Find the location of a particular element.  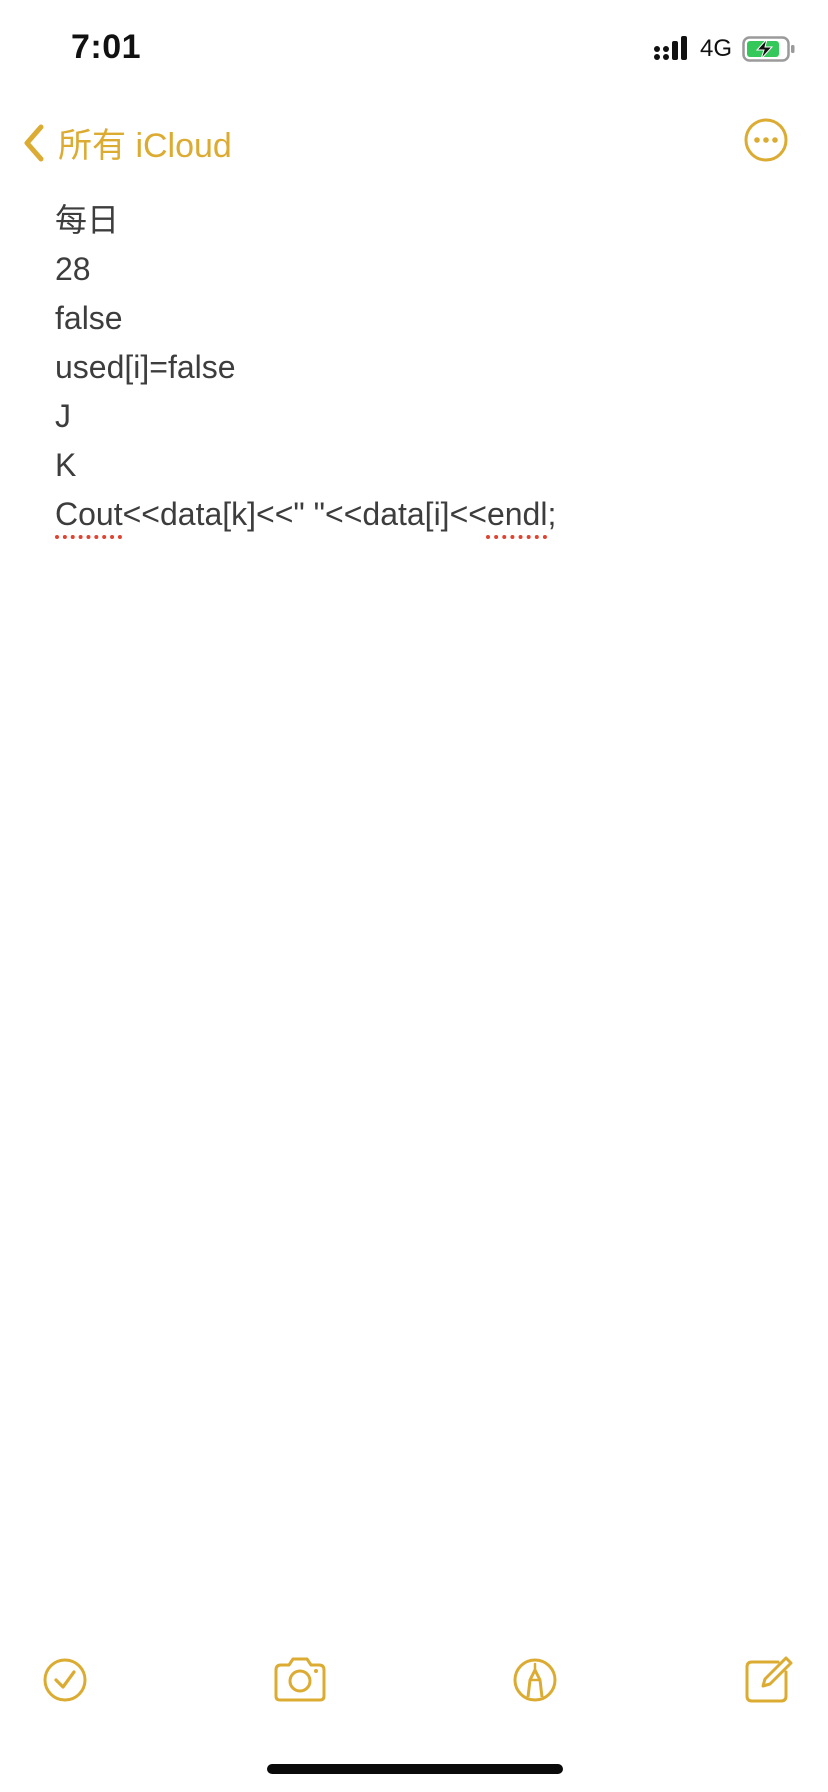

note-line: used[i]=false is located at coordinates (425, 367).